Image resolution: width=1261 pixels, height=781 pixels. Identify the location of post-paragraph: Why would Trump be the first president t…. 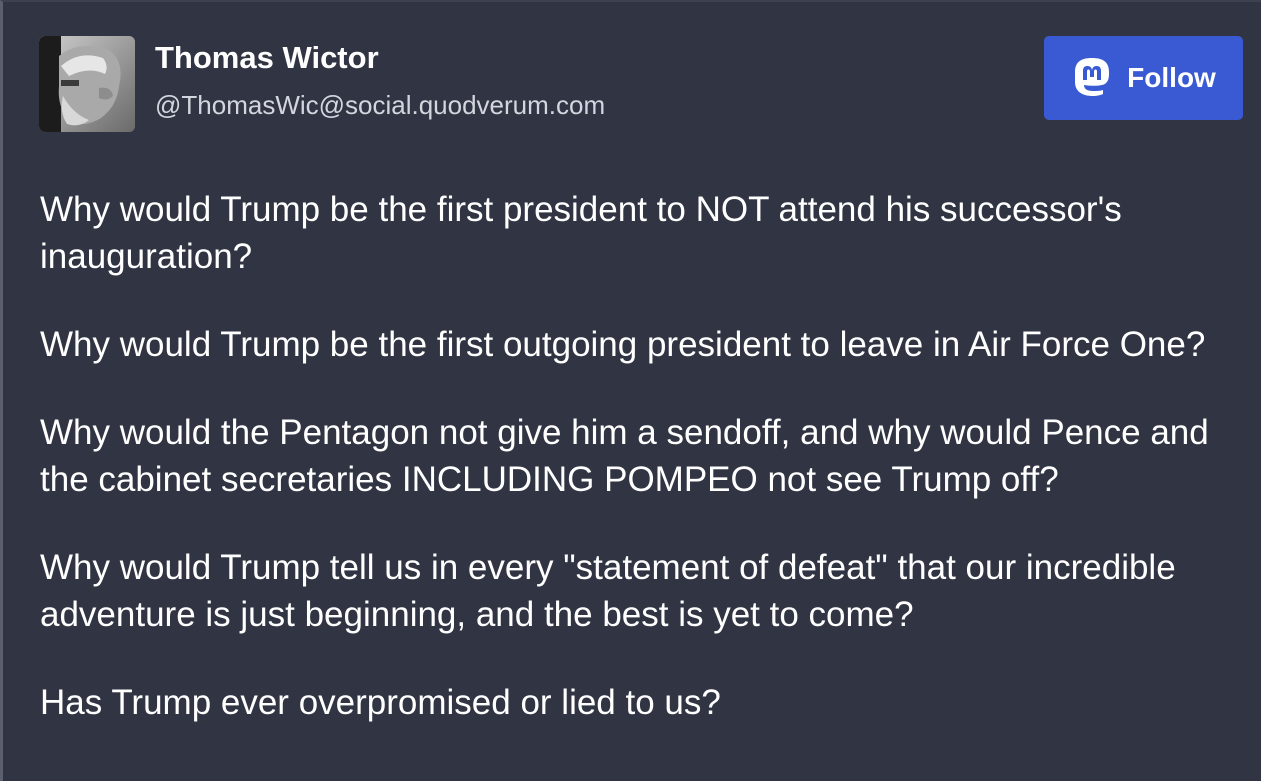
(581, 233).